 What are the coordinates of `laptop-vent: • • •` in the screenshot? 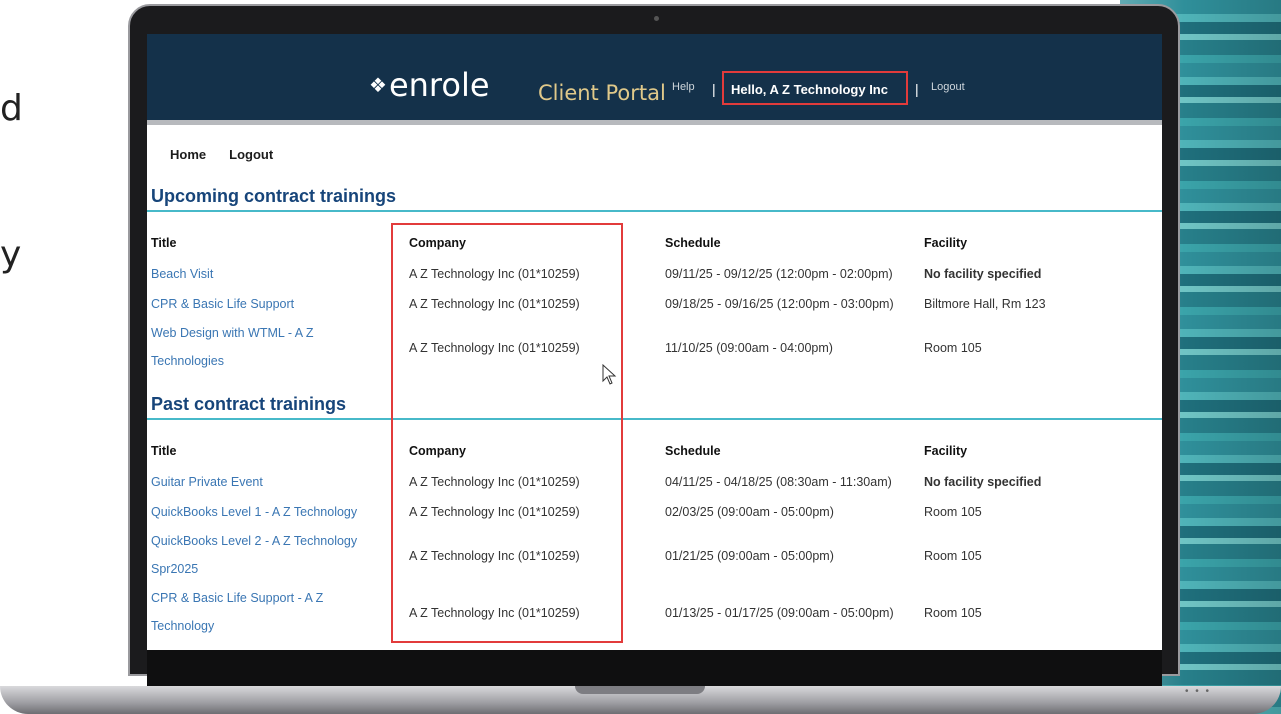 It's located at (1198, 691).